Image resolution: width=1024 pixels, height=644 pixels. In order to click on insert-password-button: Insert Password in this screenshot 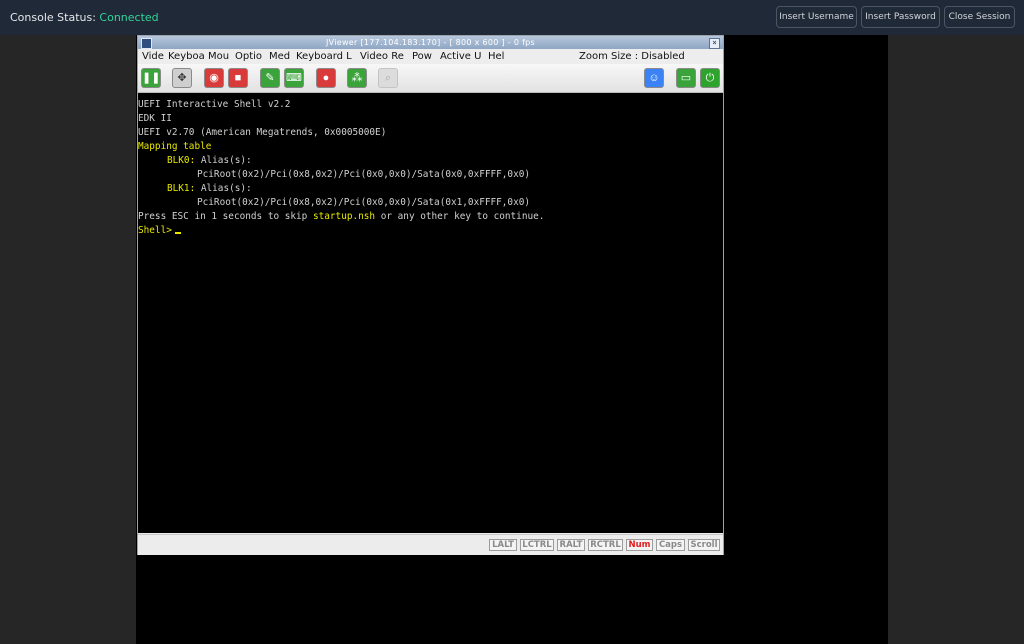, I will do `click(900, 17)`.